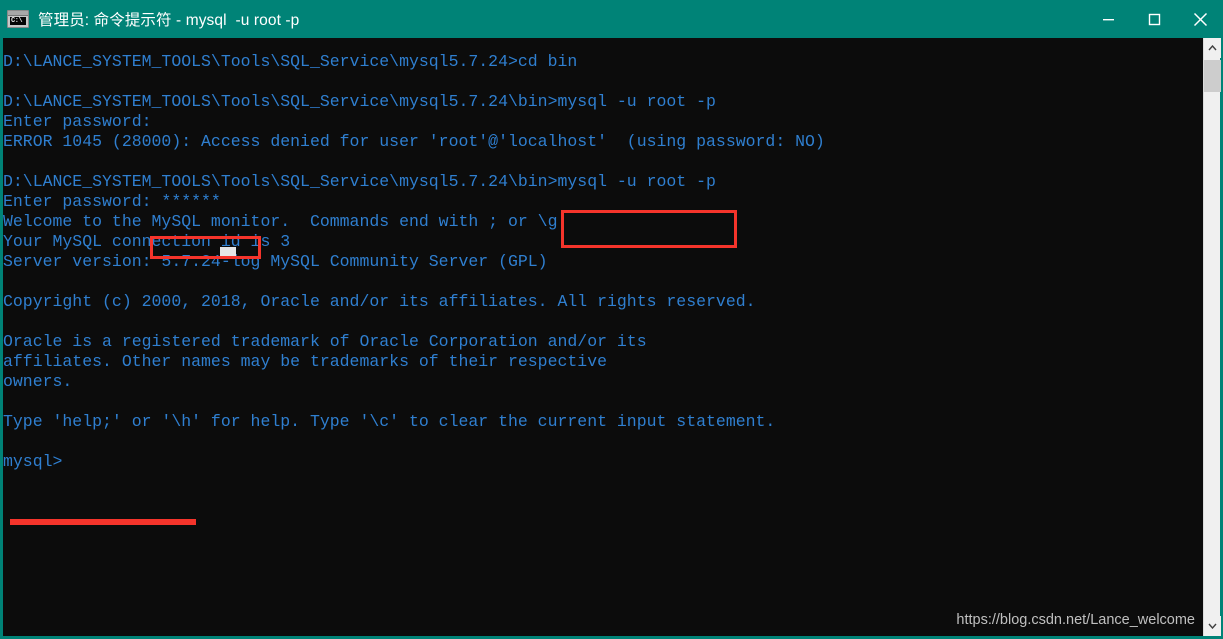 This screenshot has height=639, width=1223. I want to click on cmd-console-icon: C:\, so click(18, 19).